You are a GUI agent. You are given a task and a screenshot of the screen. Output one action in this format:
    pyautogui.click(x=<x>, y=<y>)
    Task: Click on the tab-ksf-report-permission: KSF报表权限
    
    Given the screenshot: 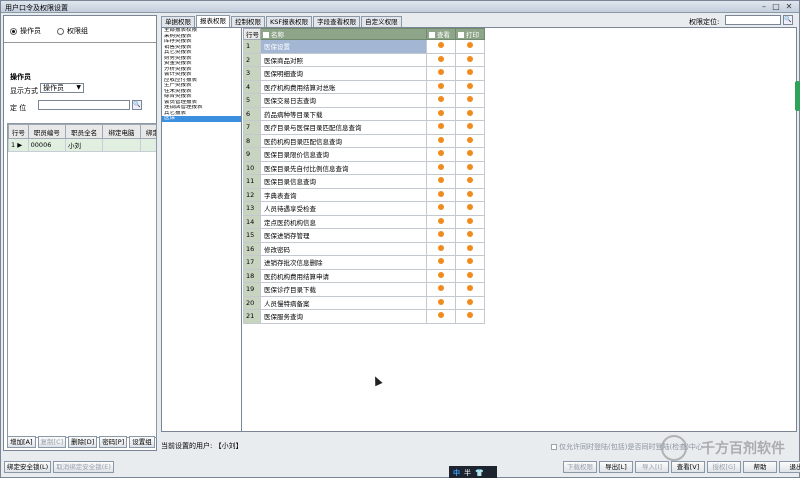 What is the action you would take?
    pyautogui.click(x=289, y=21)
    